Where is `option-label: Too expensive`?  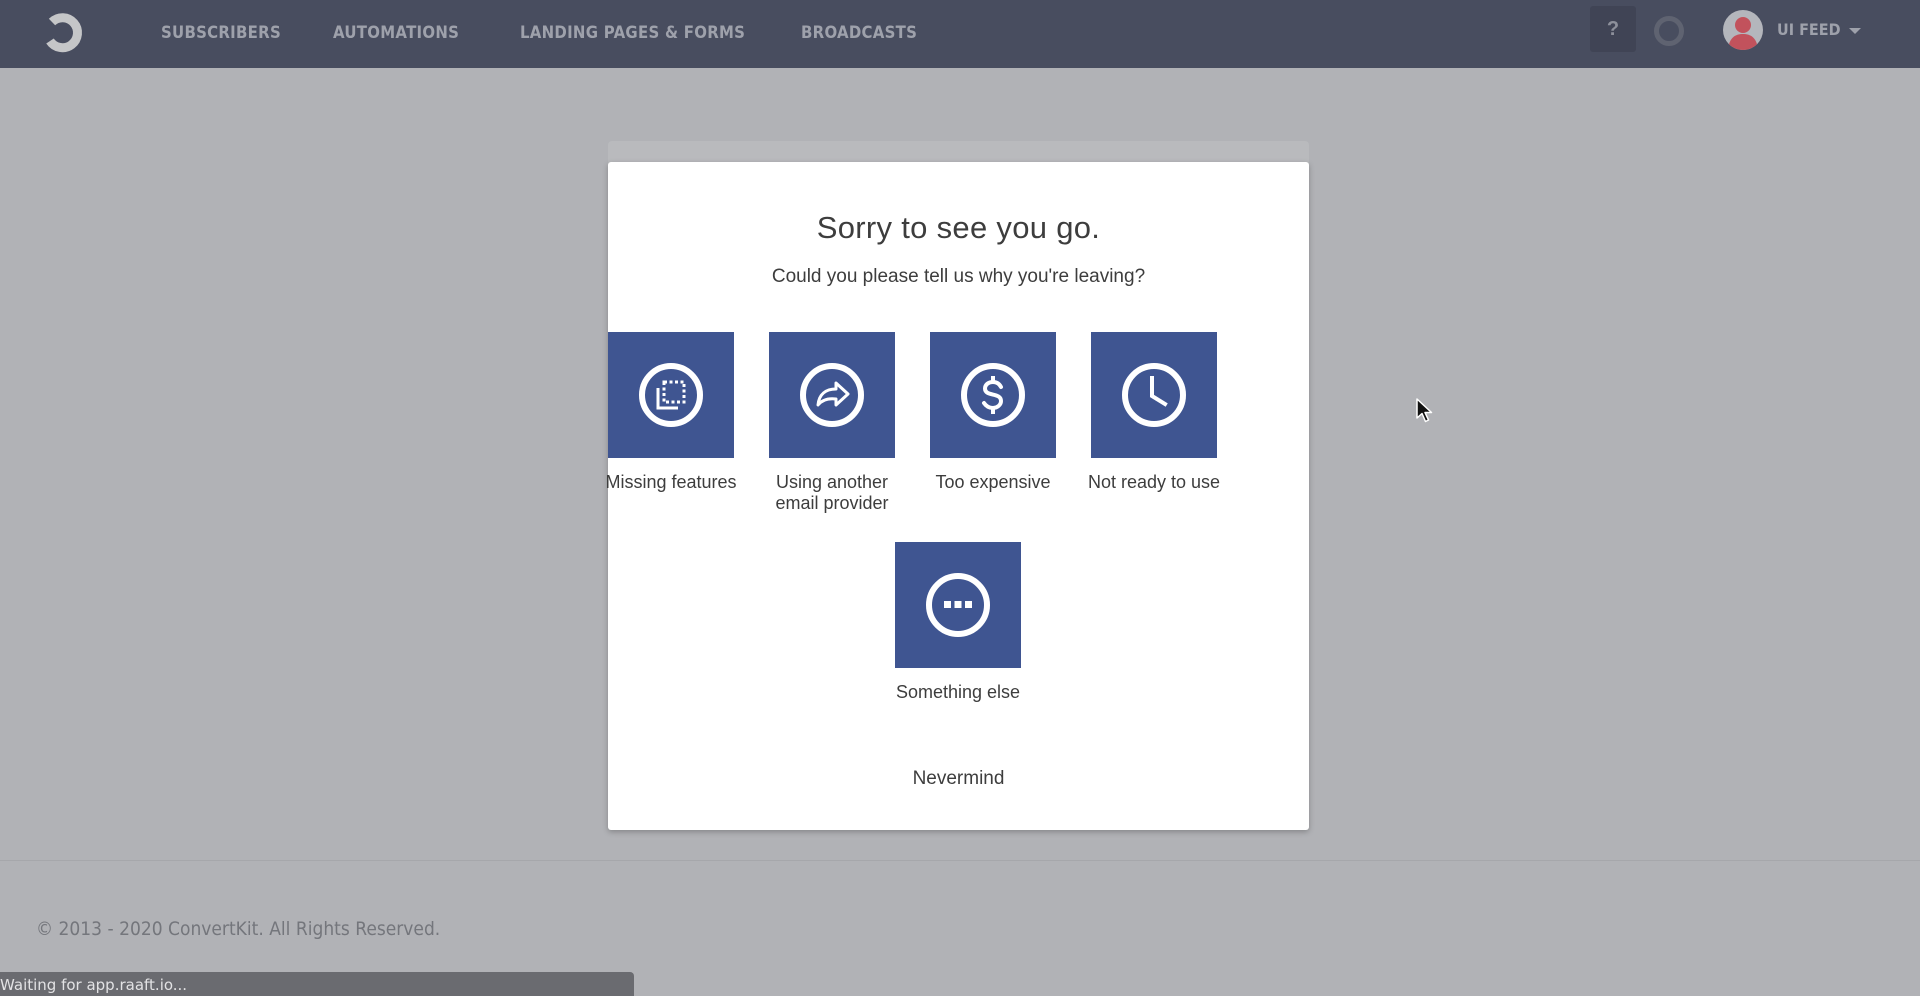
option-label: Too expensive is located at coordinates (993, 482).